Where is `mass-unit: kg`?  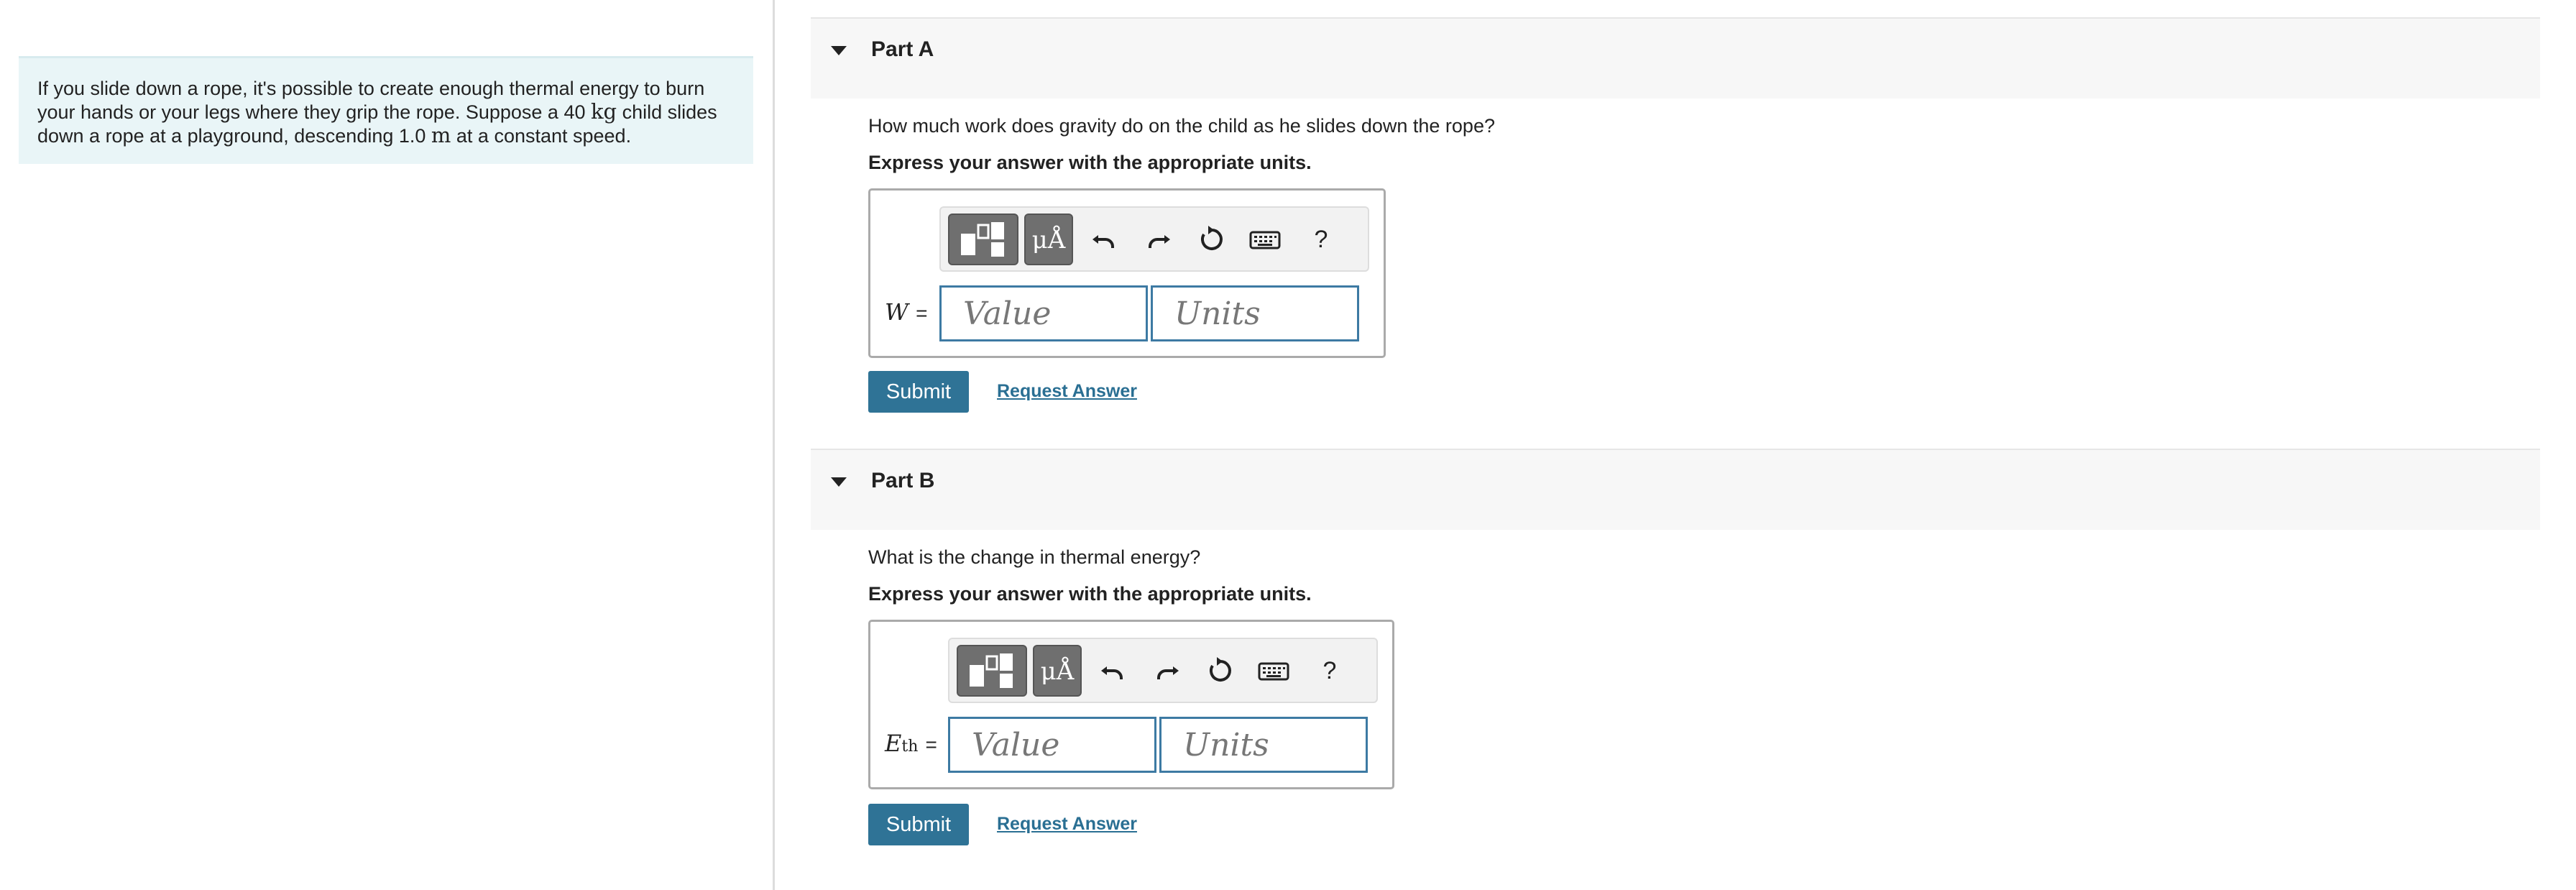
mass-unit: kg is located at coordinates (603, 111).